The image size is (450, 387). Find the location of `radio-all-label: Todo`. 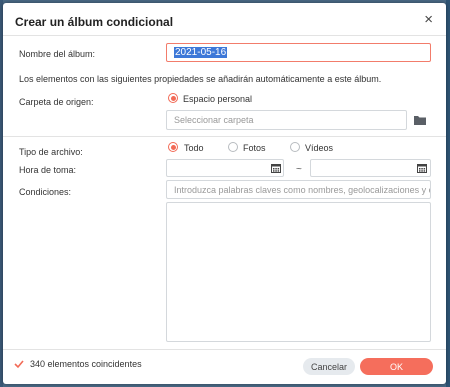

radio-all-label: Todo is located at coordinates (194, 148).